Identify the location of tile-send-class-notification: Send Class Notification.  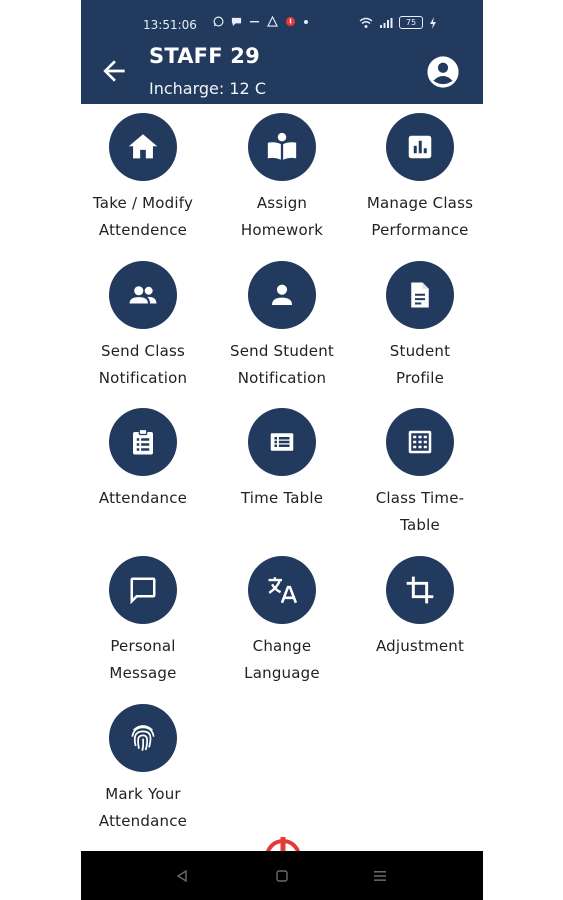
(146, 326).